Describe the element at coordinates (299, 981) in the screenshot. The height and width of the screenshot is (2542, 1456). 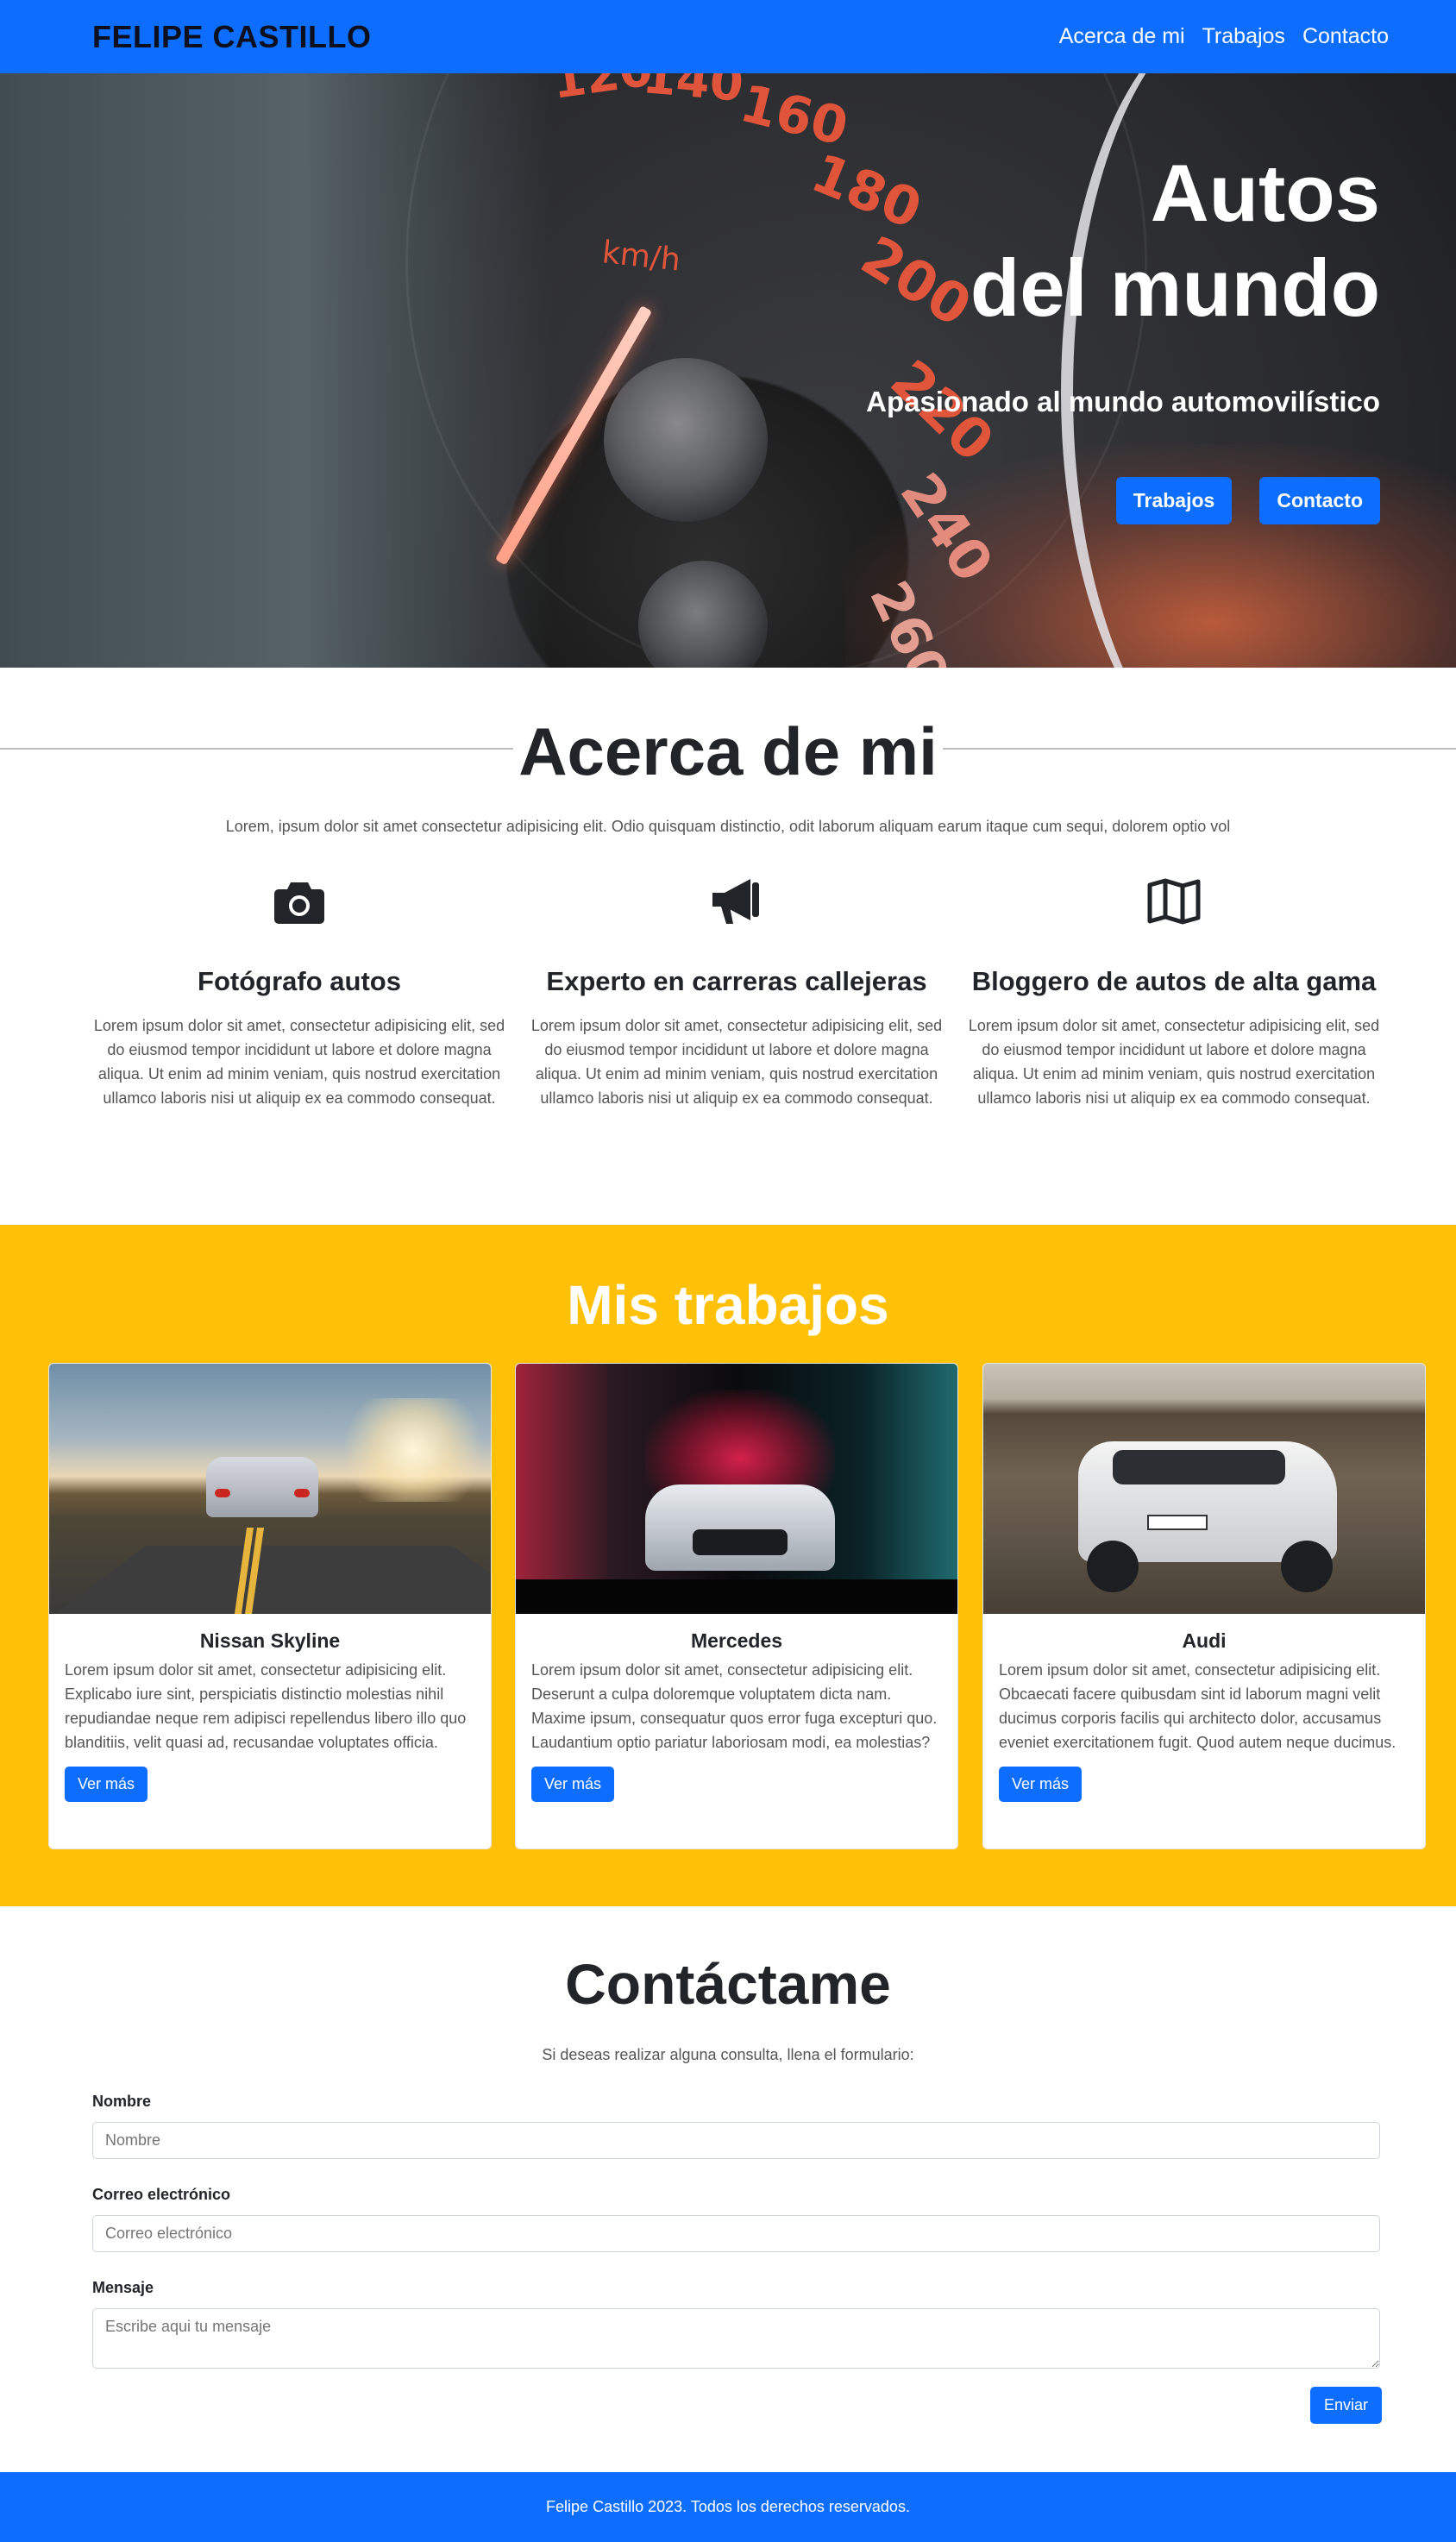
I see `feature-title: Fotógrafo autos` at that location.